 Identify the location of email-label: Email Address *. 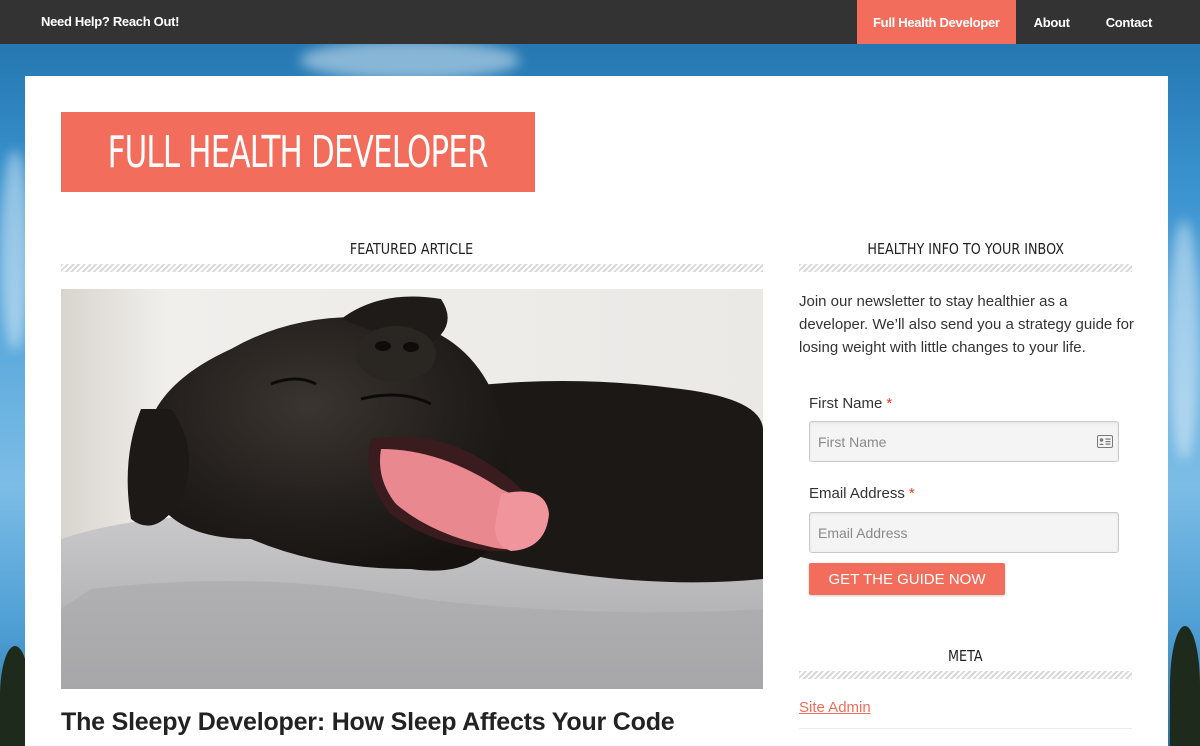
(862, 493).